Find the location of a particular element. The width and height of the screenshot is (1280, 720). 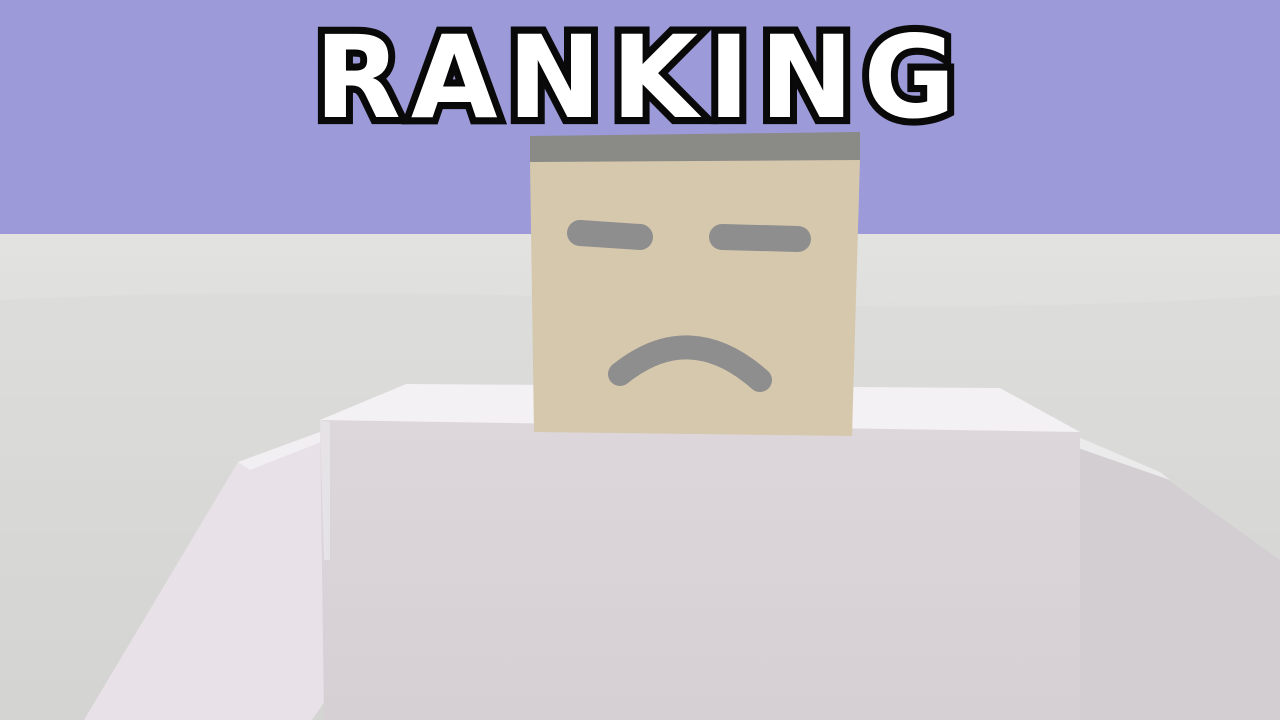

character-head is located at coordinates (695, 284).